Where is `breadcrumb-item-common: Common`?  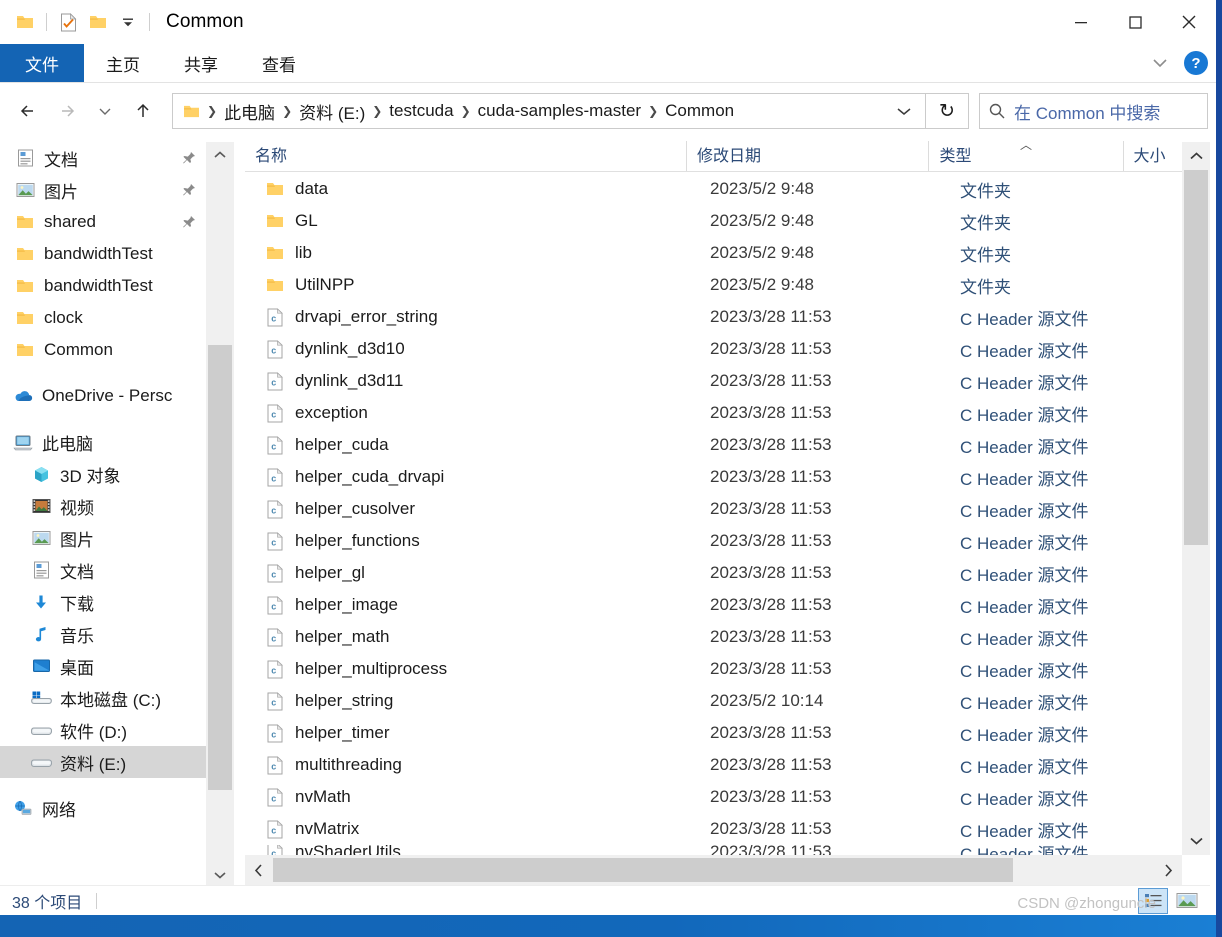 breadcrumb-item-common: Common is located at coordinates (699, 111).